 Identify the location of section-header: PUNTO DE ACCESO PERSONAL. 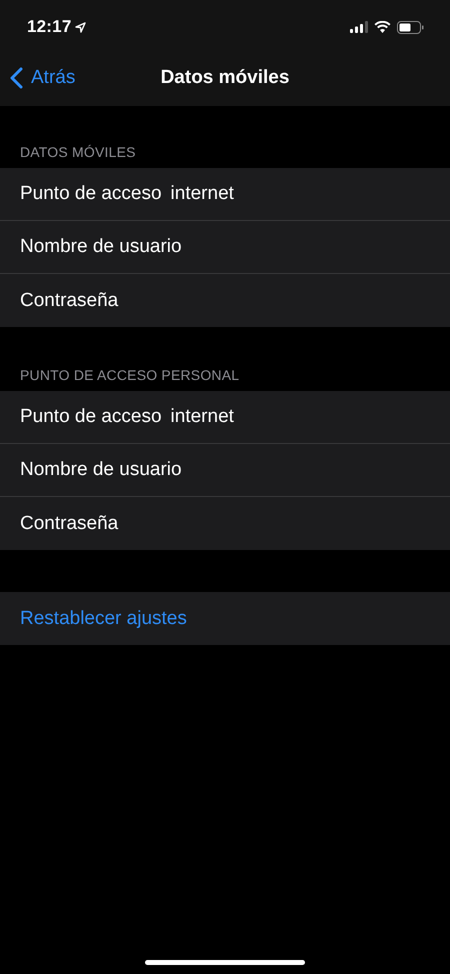
(129, 376).